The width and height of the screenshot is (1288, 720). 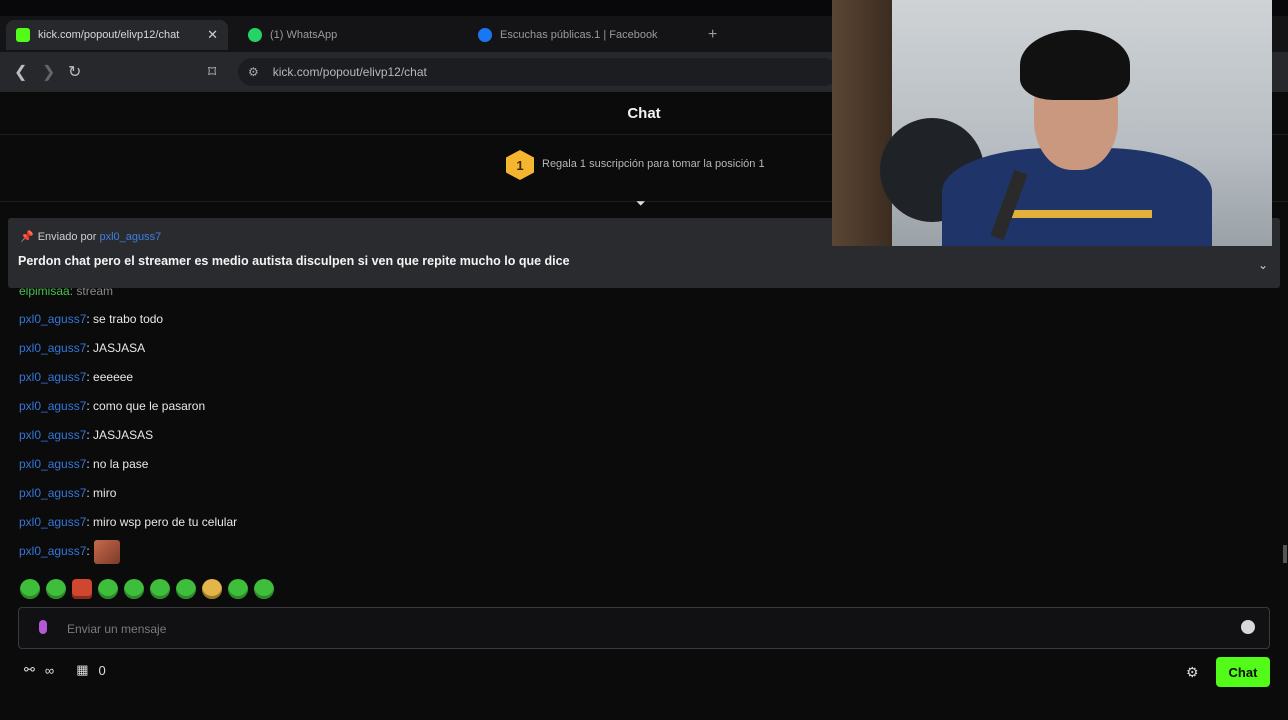 I want to click on url-field: ⚙ kick.com/popout/elivp12/chat, so click(x=538, y=72).